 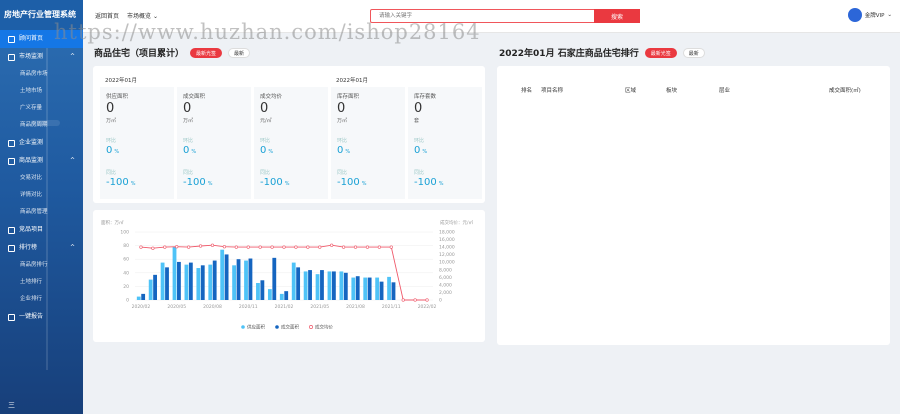 I want to click on market-menu: 市场概览 ⌄, so click(x=142, y=15).